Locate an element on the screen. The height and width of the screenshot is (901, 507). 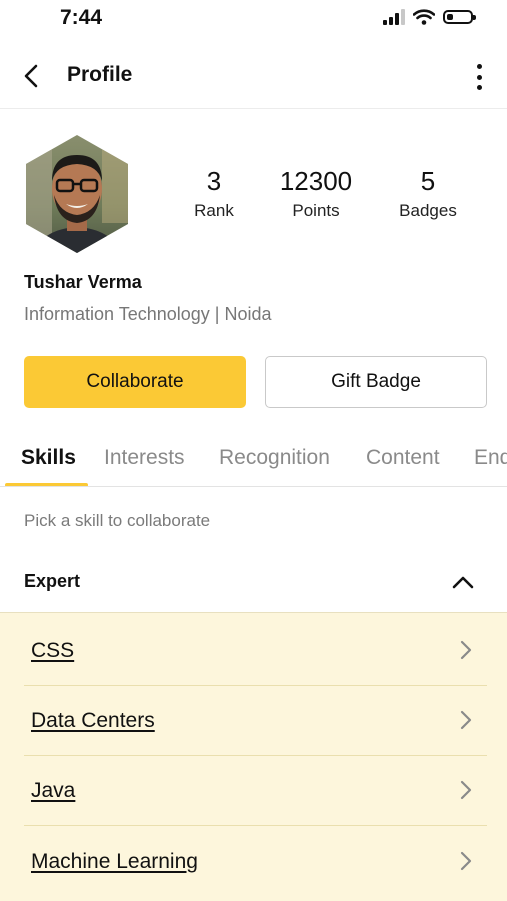
skill-item: Machine Learning is located at coordinates (255, 861).